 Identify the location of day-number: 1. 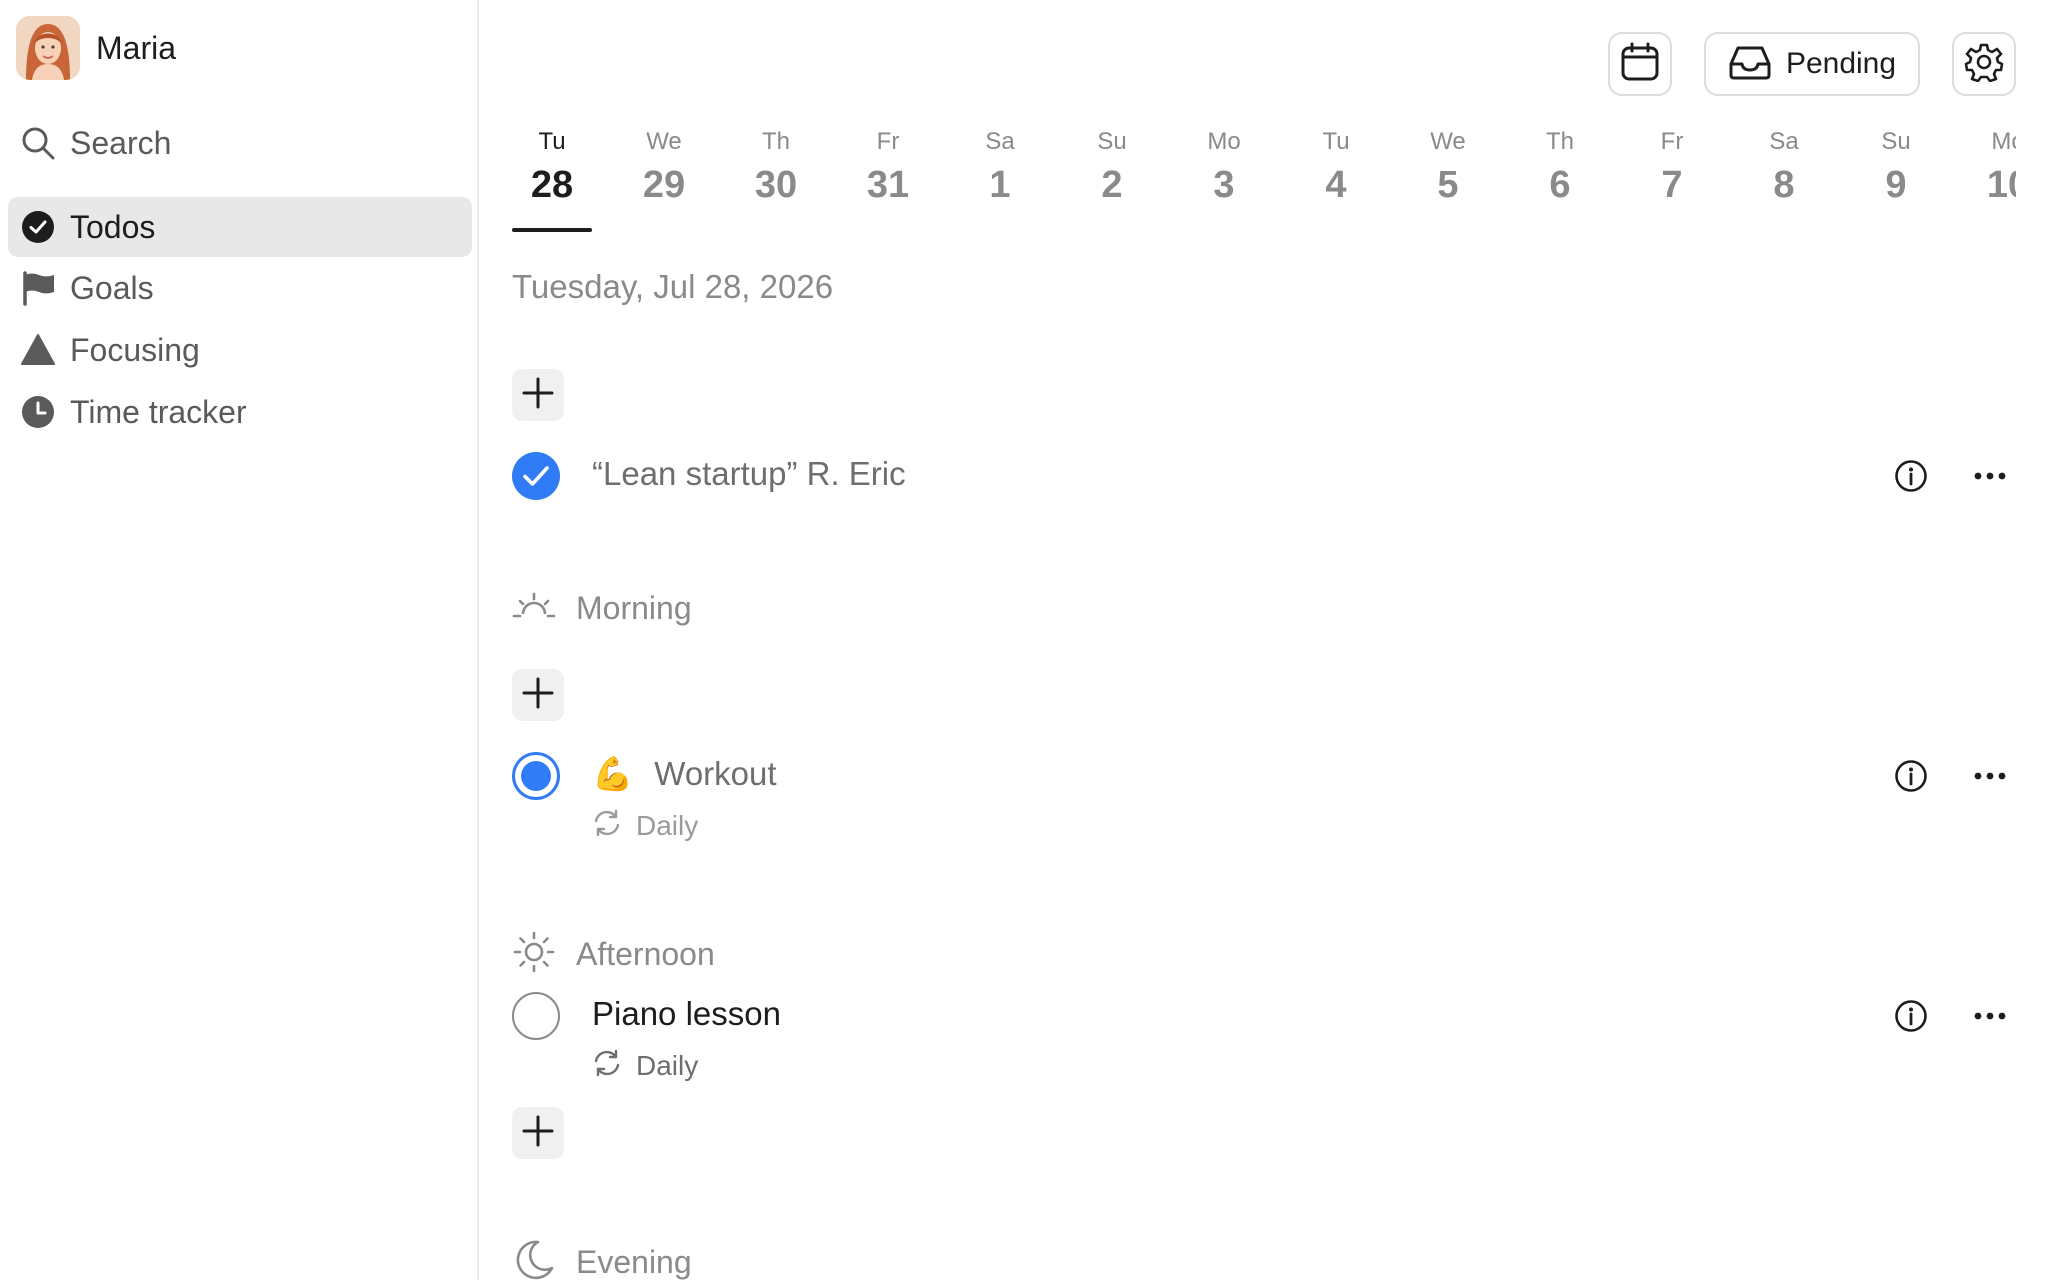
(1000, 185).